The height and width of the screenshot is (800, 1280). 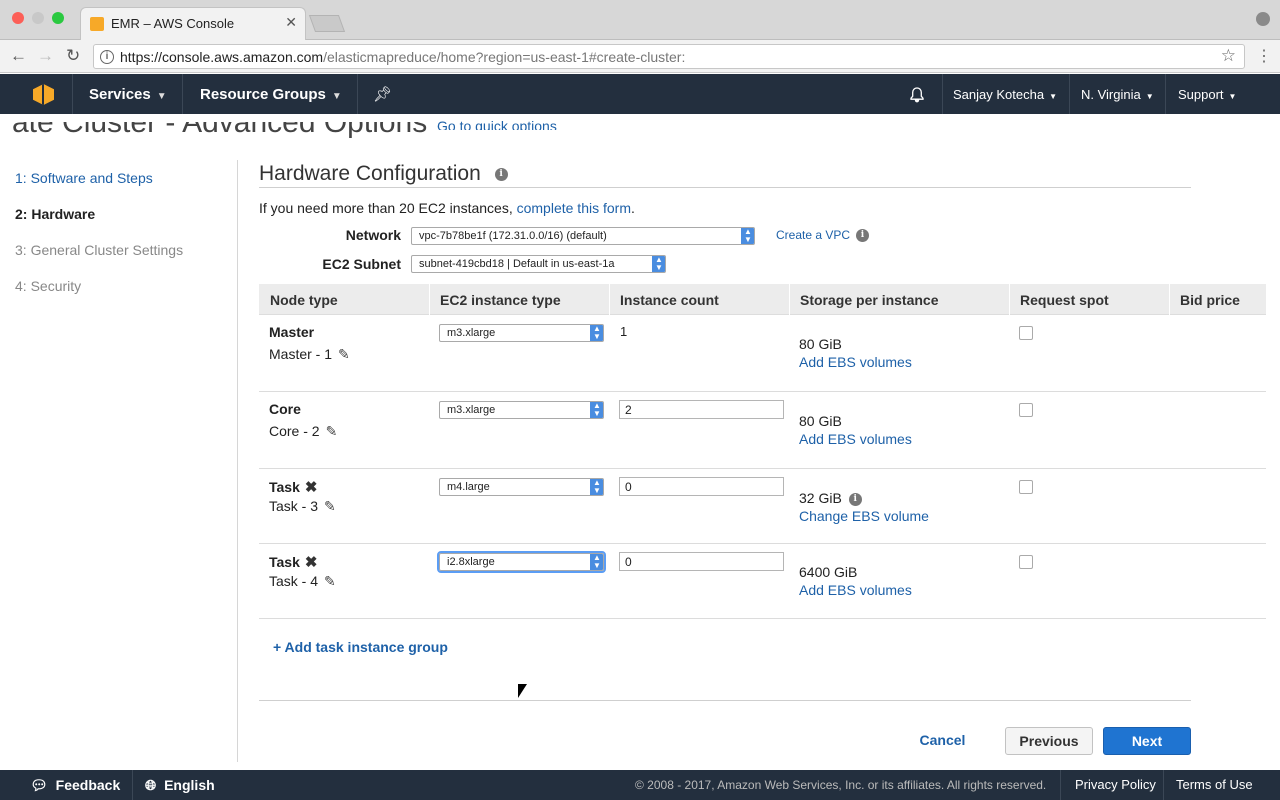 I want to click on change-ebs-volume-link: Change EBS volume, so click(x=864, y=516).